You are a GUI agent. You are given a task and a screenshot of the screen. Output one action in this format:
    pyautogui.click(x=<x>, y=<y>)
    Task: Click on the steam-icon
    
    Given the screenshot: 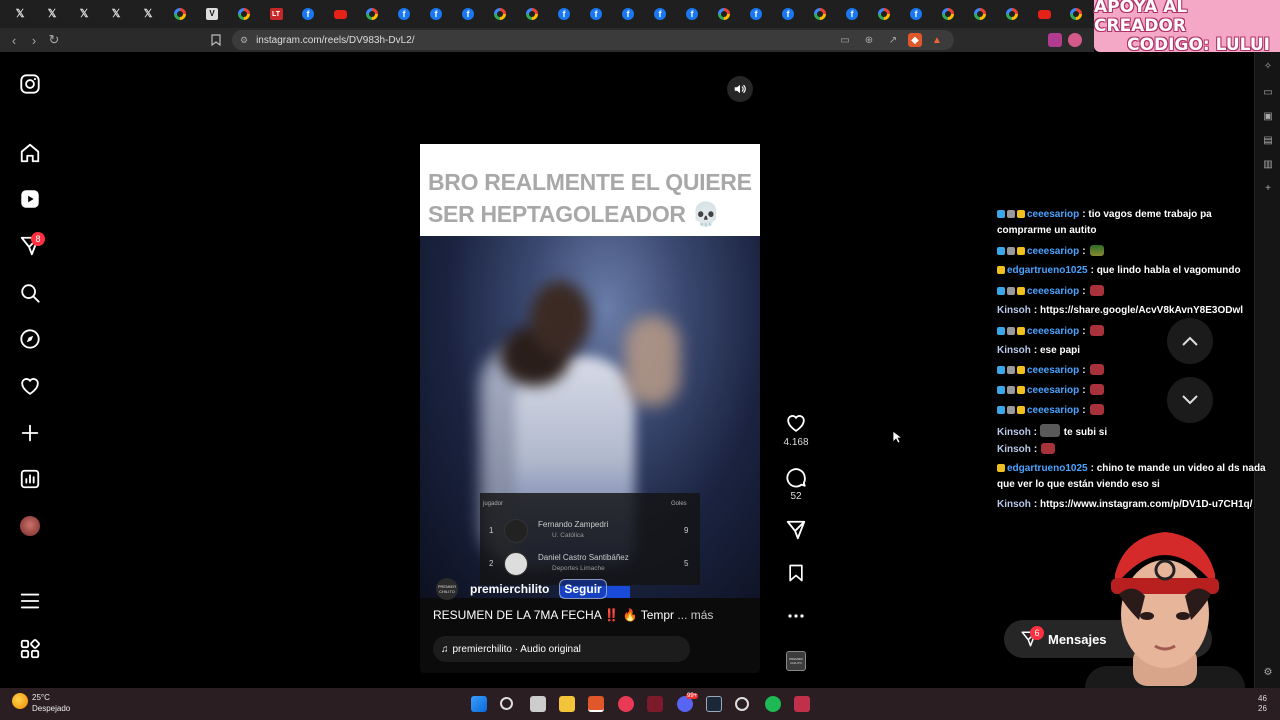 What is the action you would take?
    pyautogui.click(x=714, y=704)
    